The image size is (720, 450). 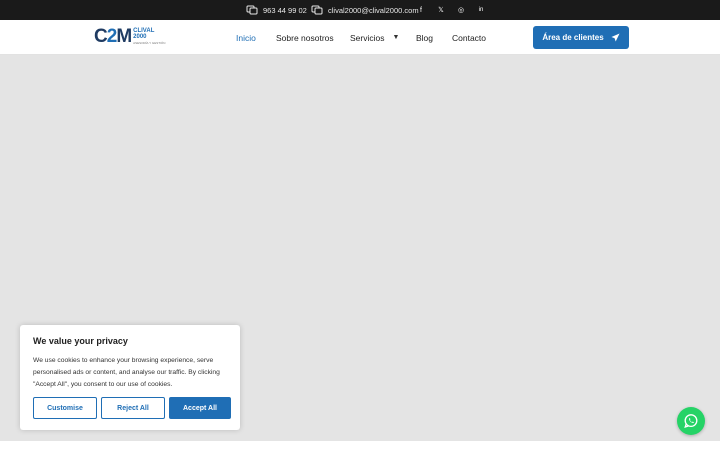 I want to click on x-twitter-icon: 𝕏, so click(x=441, y=10).